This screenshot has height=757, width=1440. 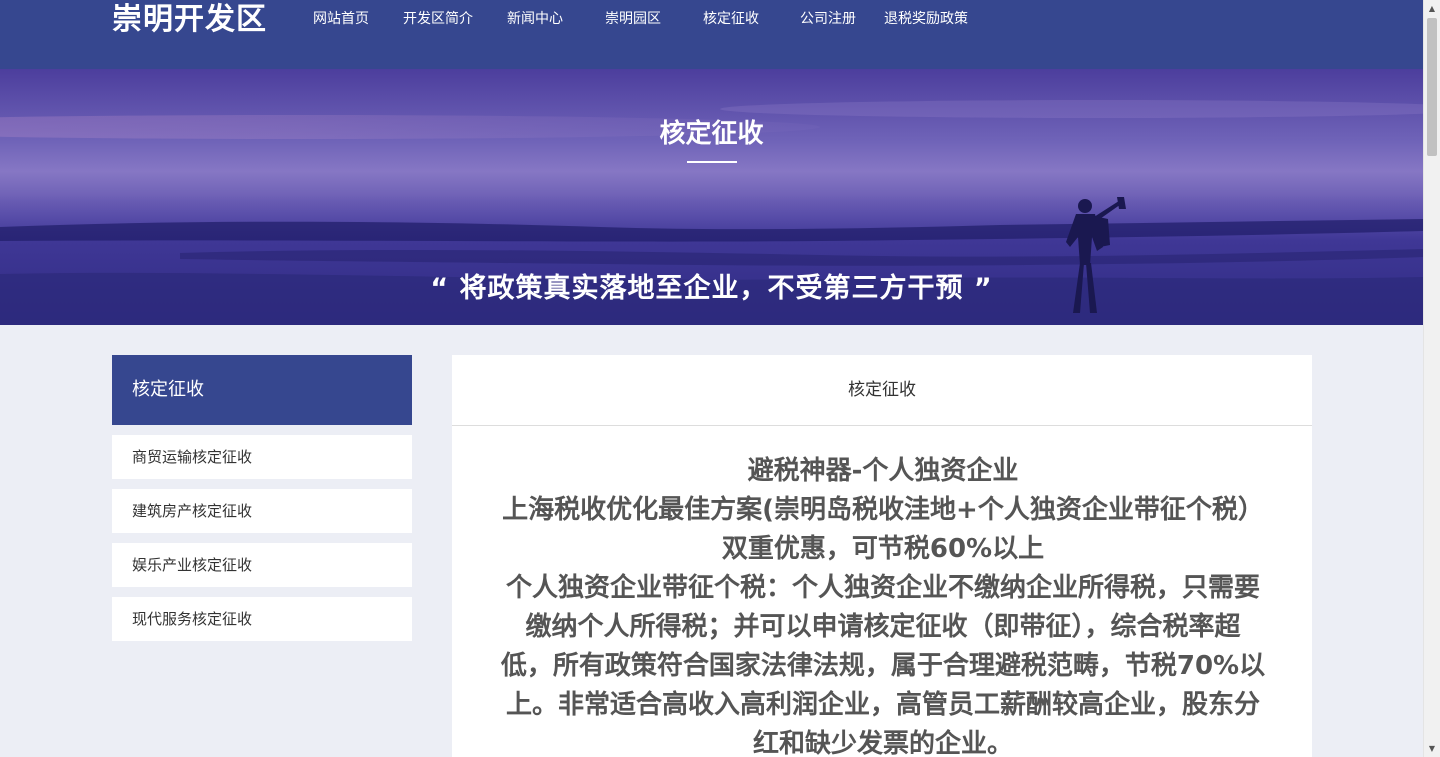 I want to click on sidebar-title: 核定征收, so click(x=262, y=390).